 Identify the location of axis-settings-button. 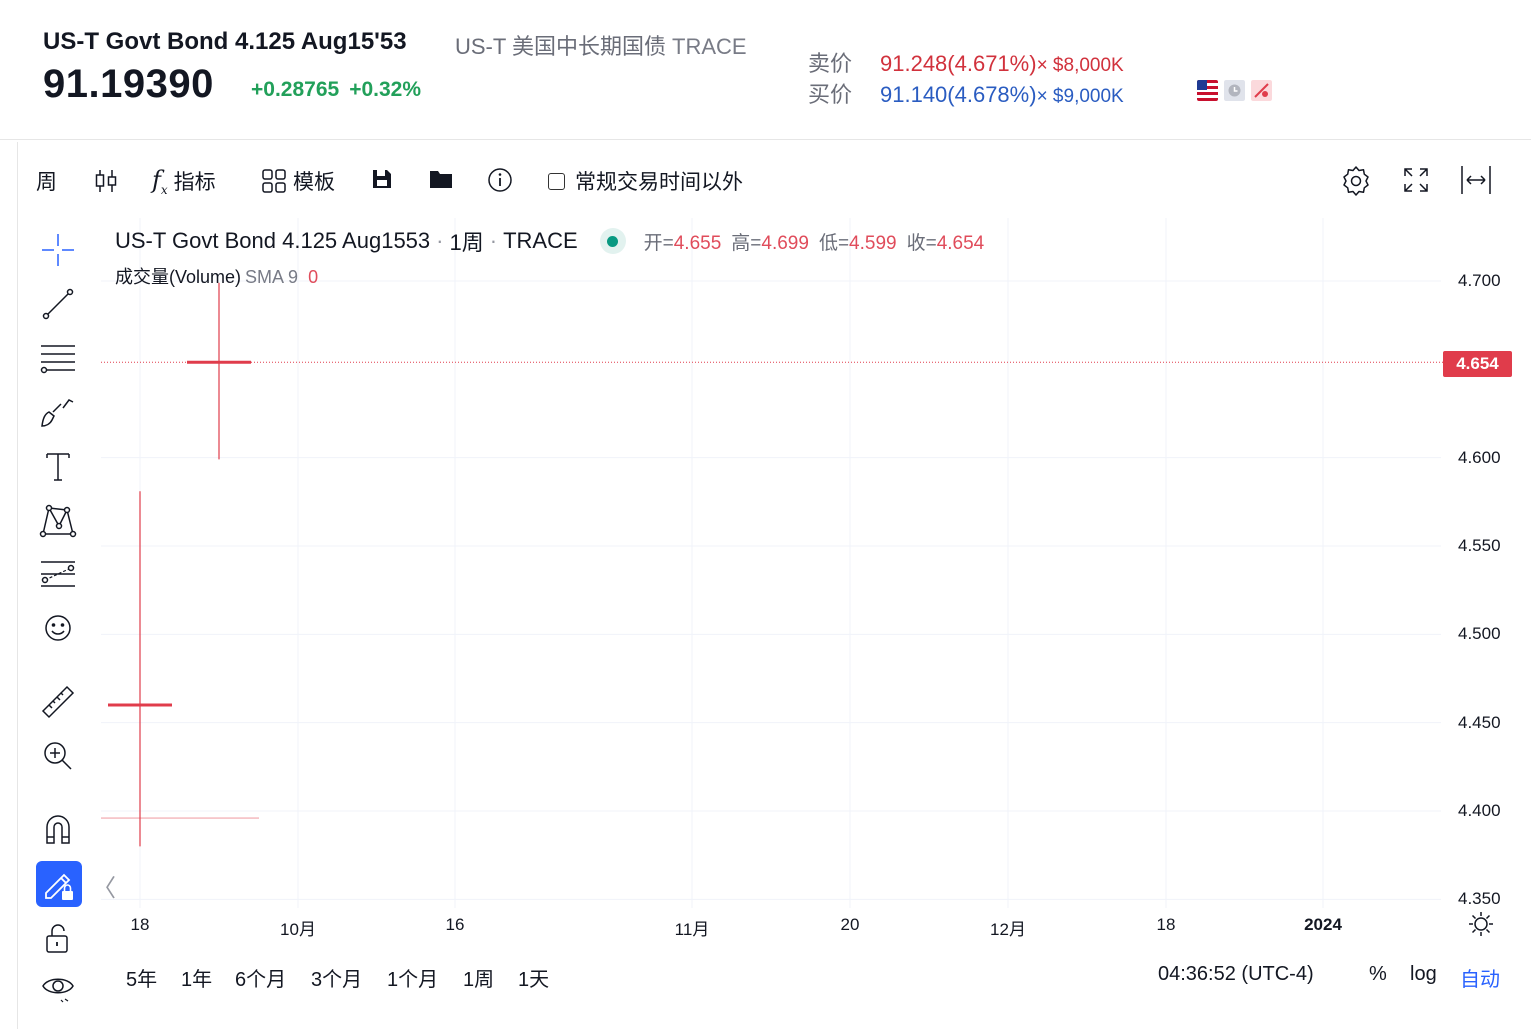
(1481, 926).